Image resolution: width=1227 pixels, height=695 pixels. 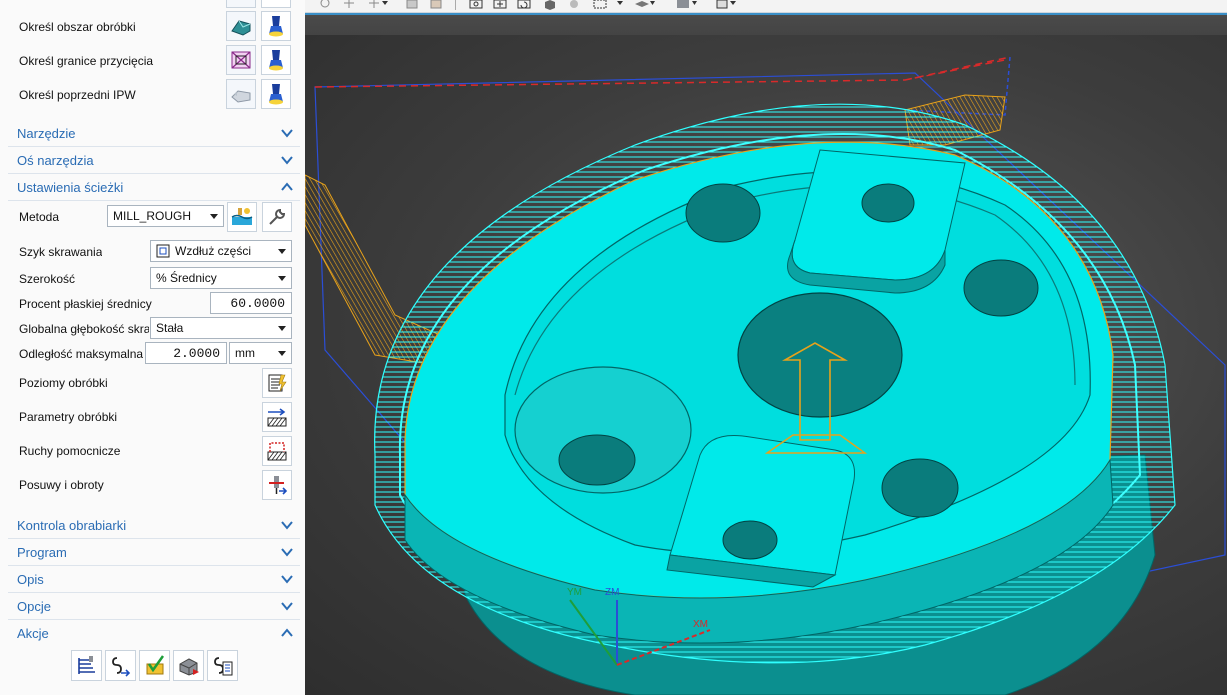 I want to click on trim-boundary-pick-button, so click(x=276, y=60).